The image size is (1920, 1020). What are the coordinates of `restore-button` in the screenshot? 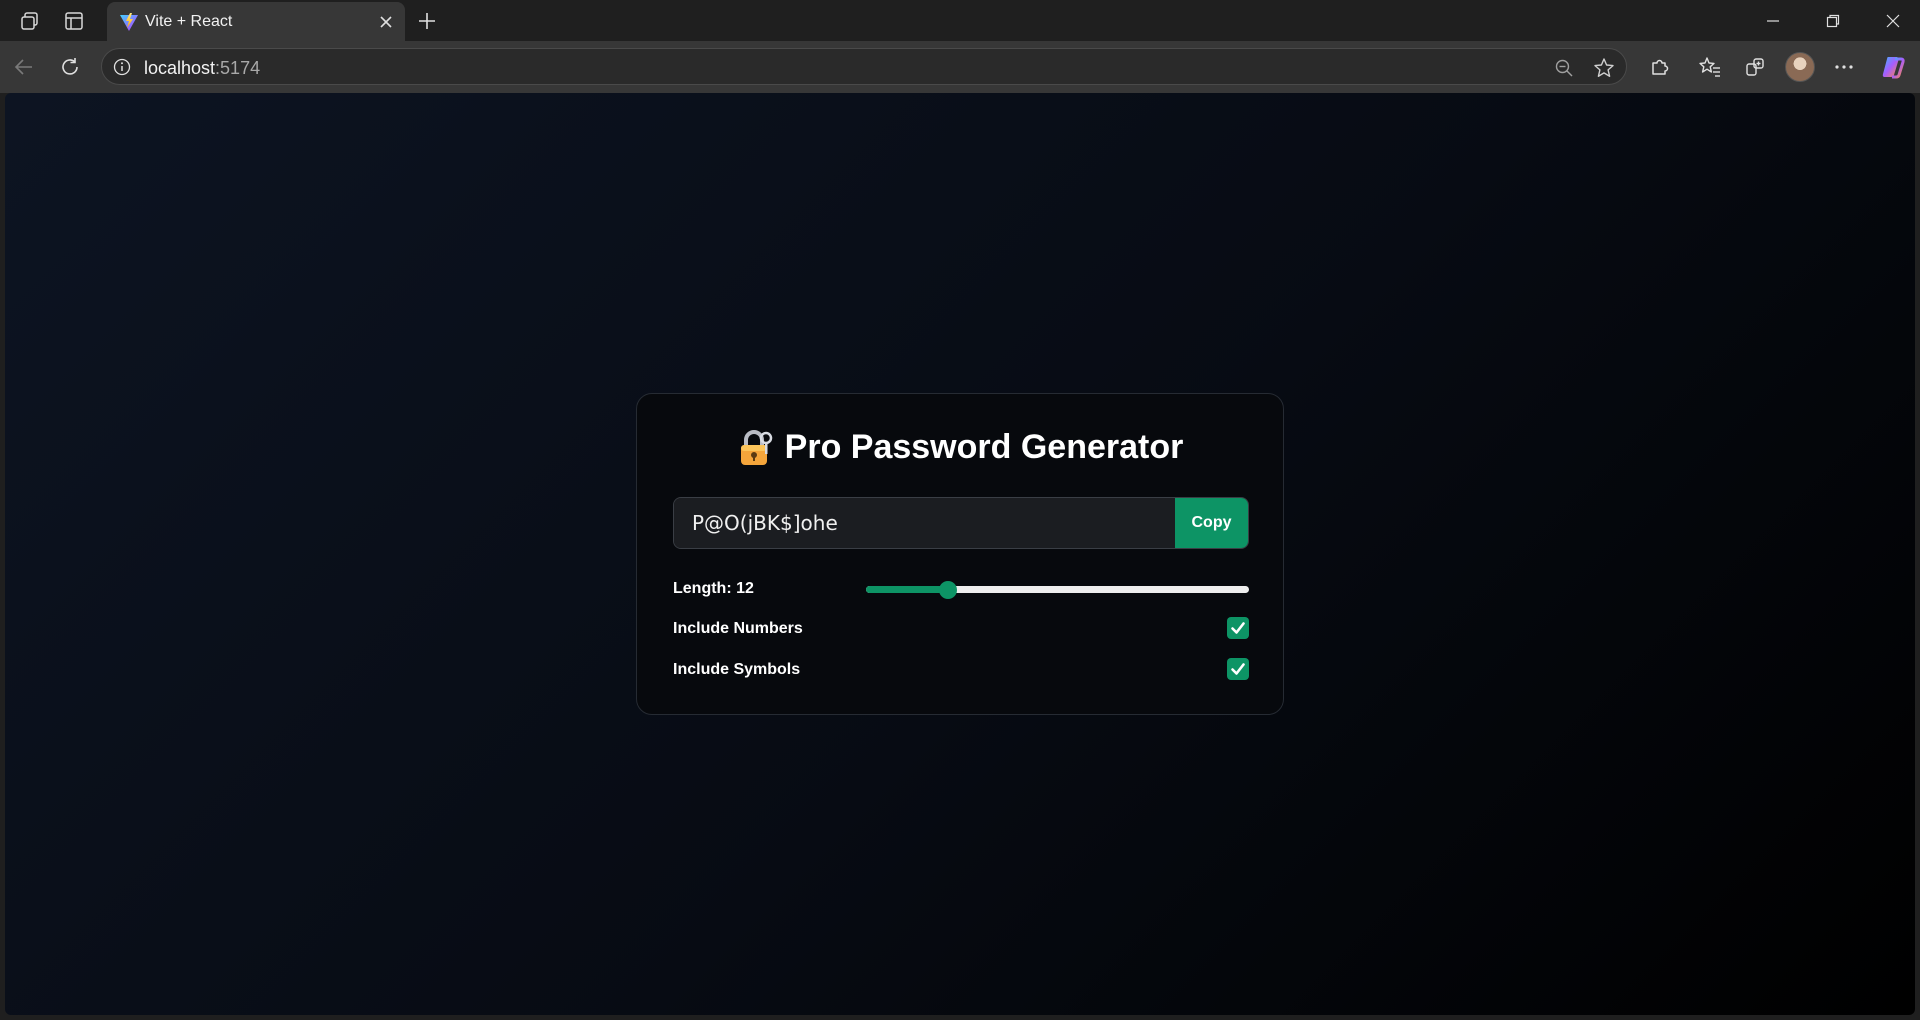 It's located at (1833, 21).